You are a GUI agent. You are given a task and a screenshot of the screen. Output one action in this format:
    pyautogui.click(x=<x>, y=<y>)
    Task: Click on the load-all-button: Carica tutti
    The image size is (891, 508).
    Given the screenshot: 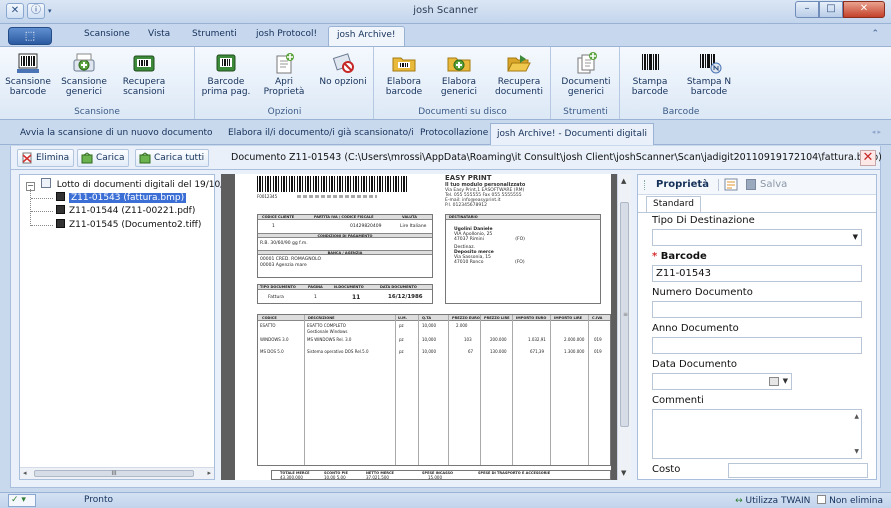 What is the action you would take?
    pyautogui.click(x=172, y=158)
    